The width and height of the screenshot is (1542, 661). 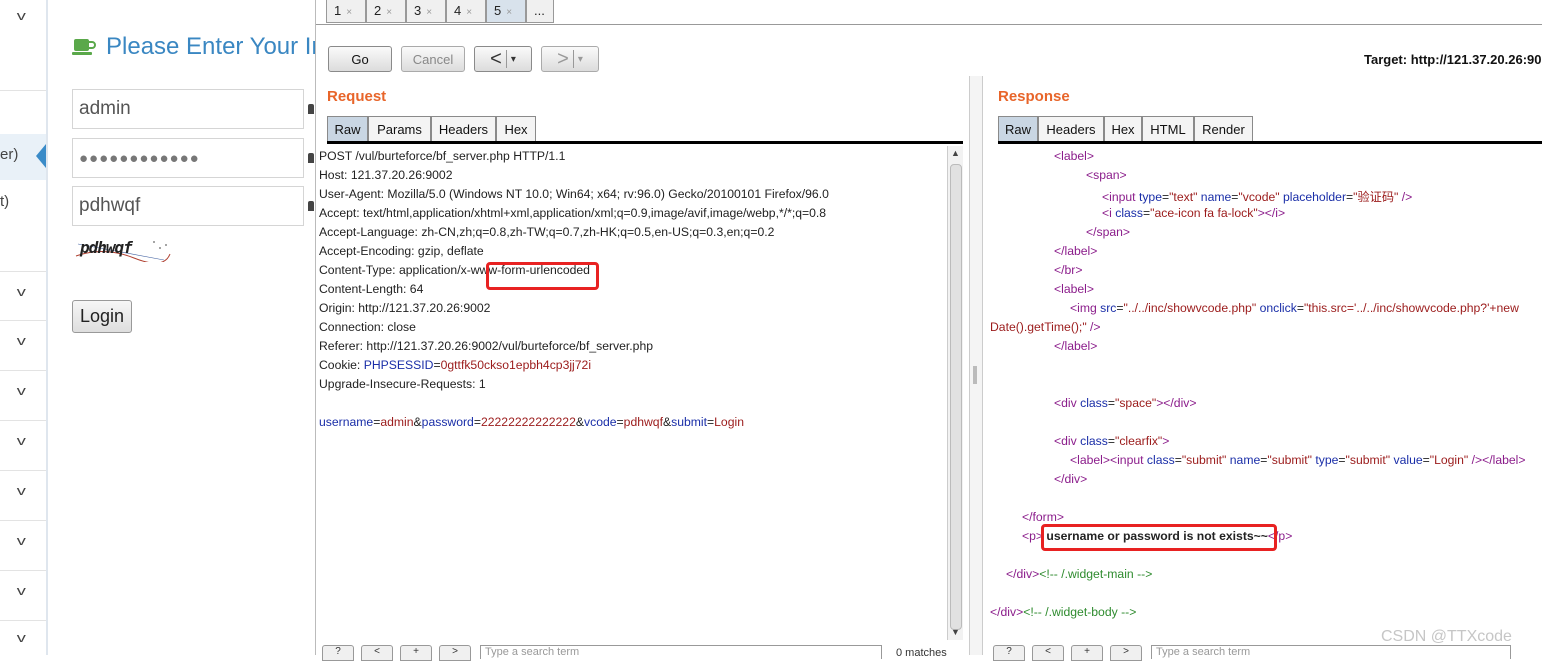 I want to click on pane-splitter, so click(x=976, y=365).